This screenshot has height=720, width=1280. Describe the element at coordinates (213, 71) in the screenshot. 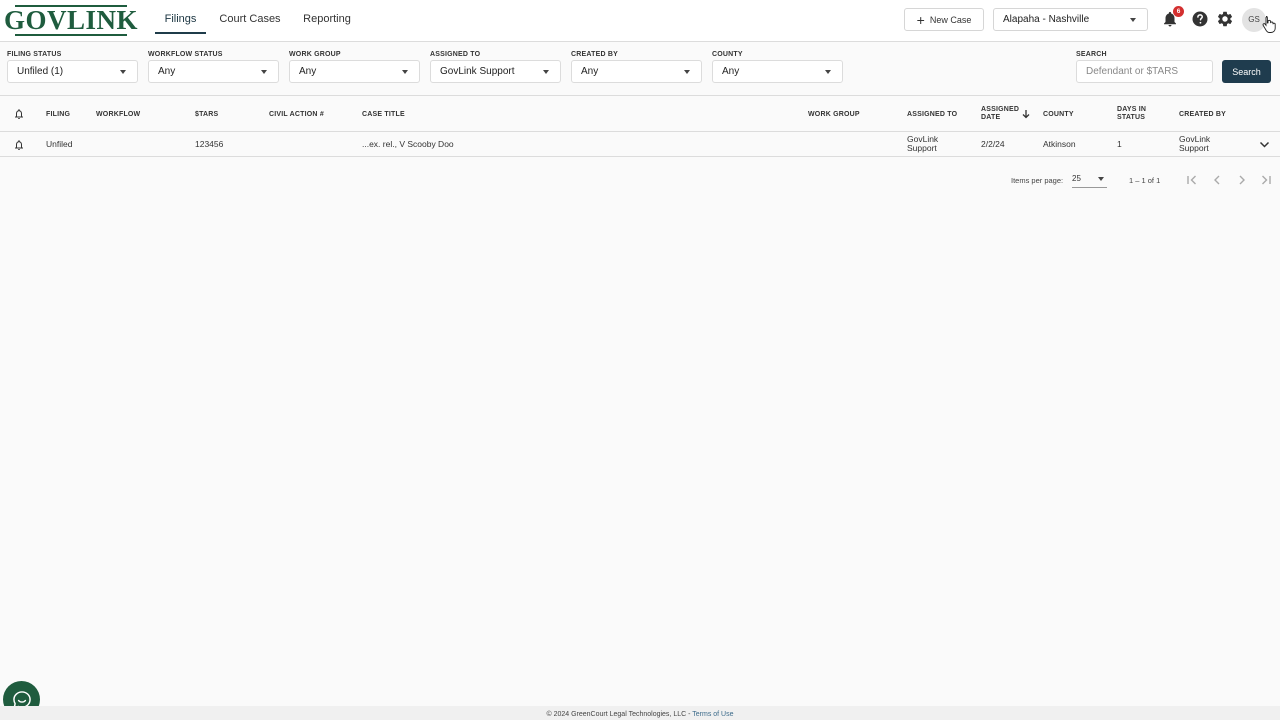

I see `workflow-status-select: Any` at that location.